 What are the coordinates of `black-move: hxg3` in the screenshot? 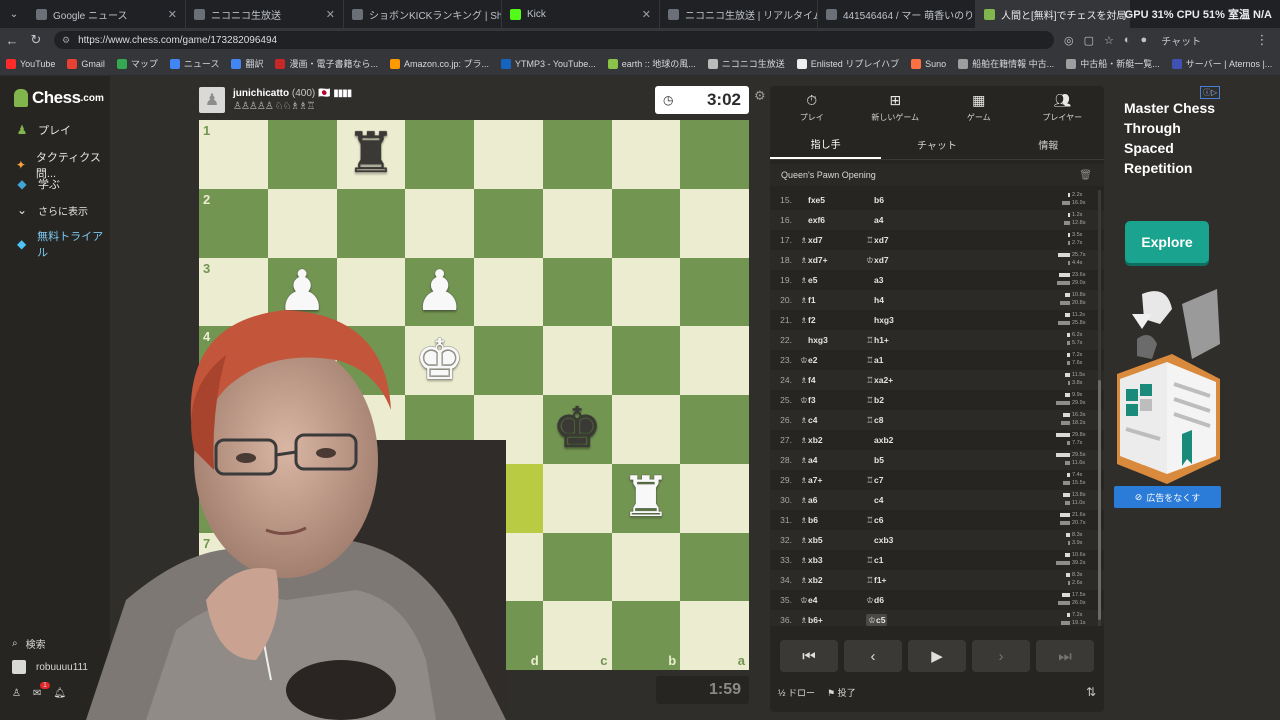 It's located at (926, 320).